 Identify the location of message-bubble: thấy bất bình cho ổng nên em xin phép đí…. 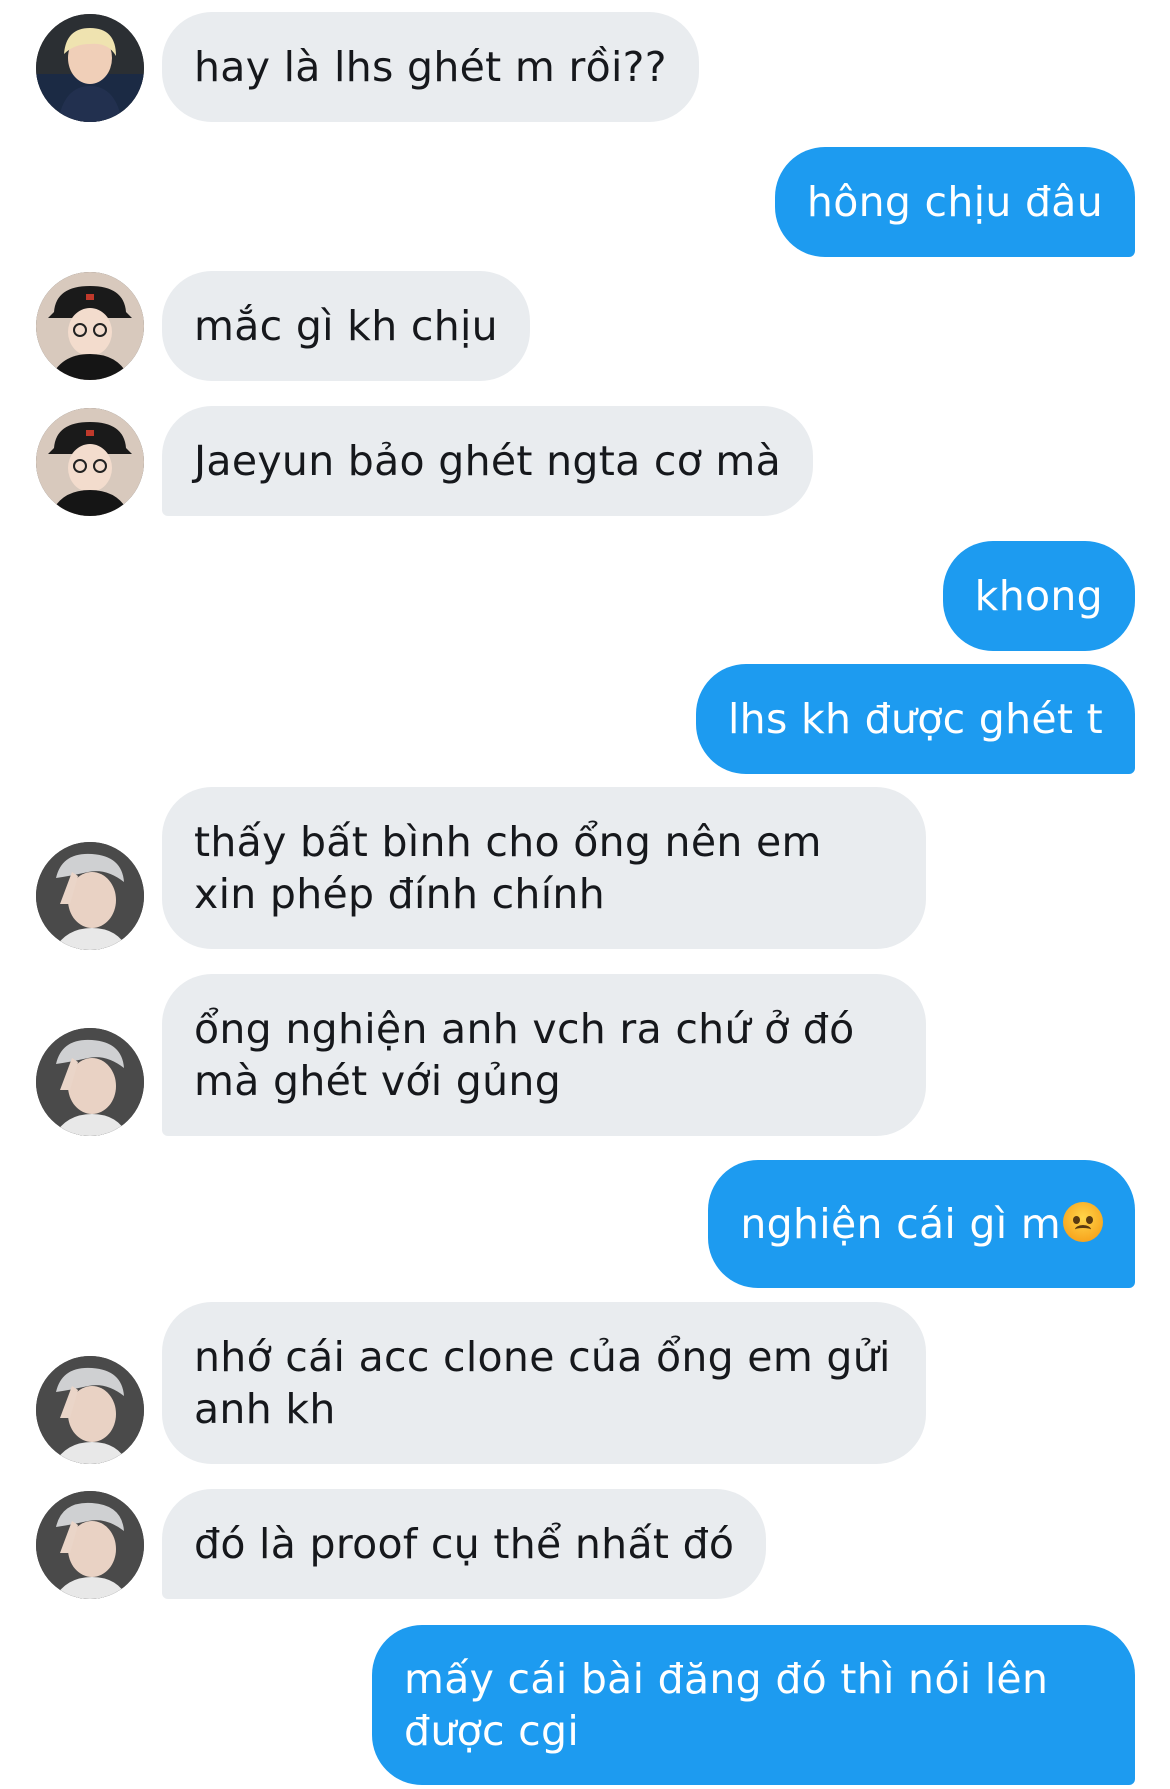
(544, 868).